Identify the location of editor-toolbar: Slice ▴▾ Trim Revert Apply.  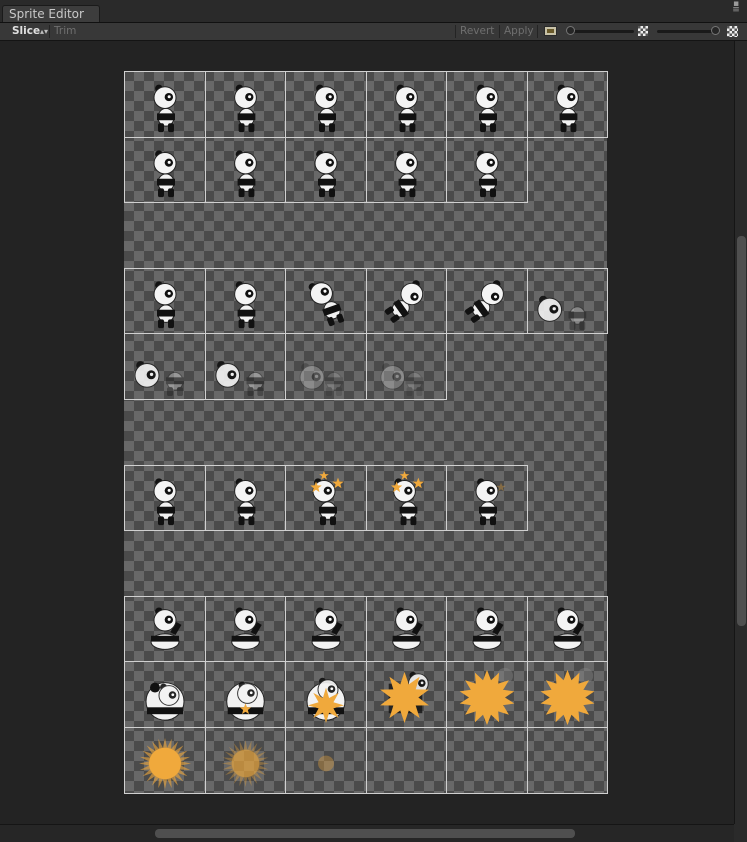
(373, 32).